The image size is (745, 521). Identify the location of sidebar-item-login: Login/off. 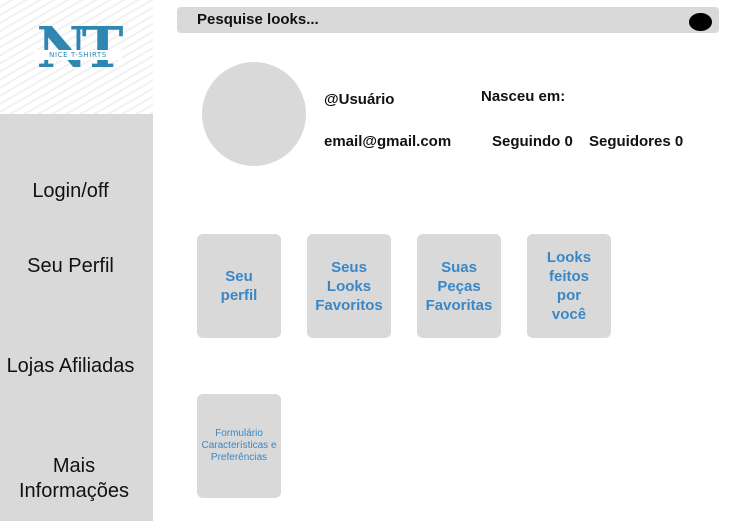
(73, 191).